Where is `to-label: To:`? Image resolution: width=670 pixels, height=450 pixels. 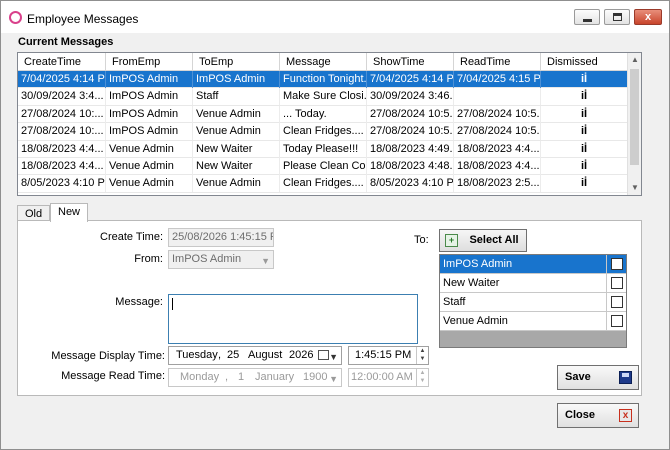
to-label: To: is located at coordinates (421, 240).